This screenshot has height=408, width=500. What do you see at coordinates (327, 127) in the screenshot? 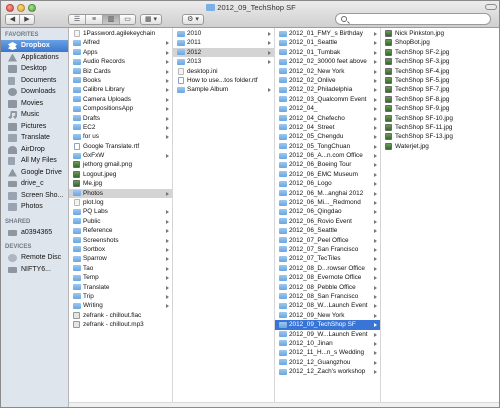
I see `folder-row: 2012_04_Street` at bounding box center [327, 127].